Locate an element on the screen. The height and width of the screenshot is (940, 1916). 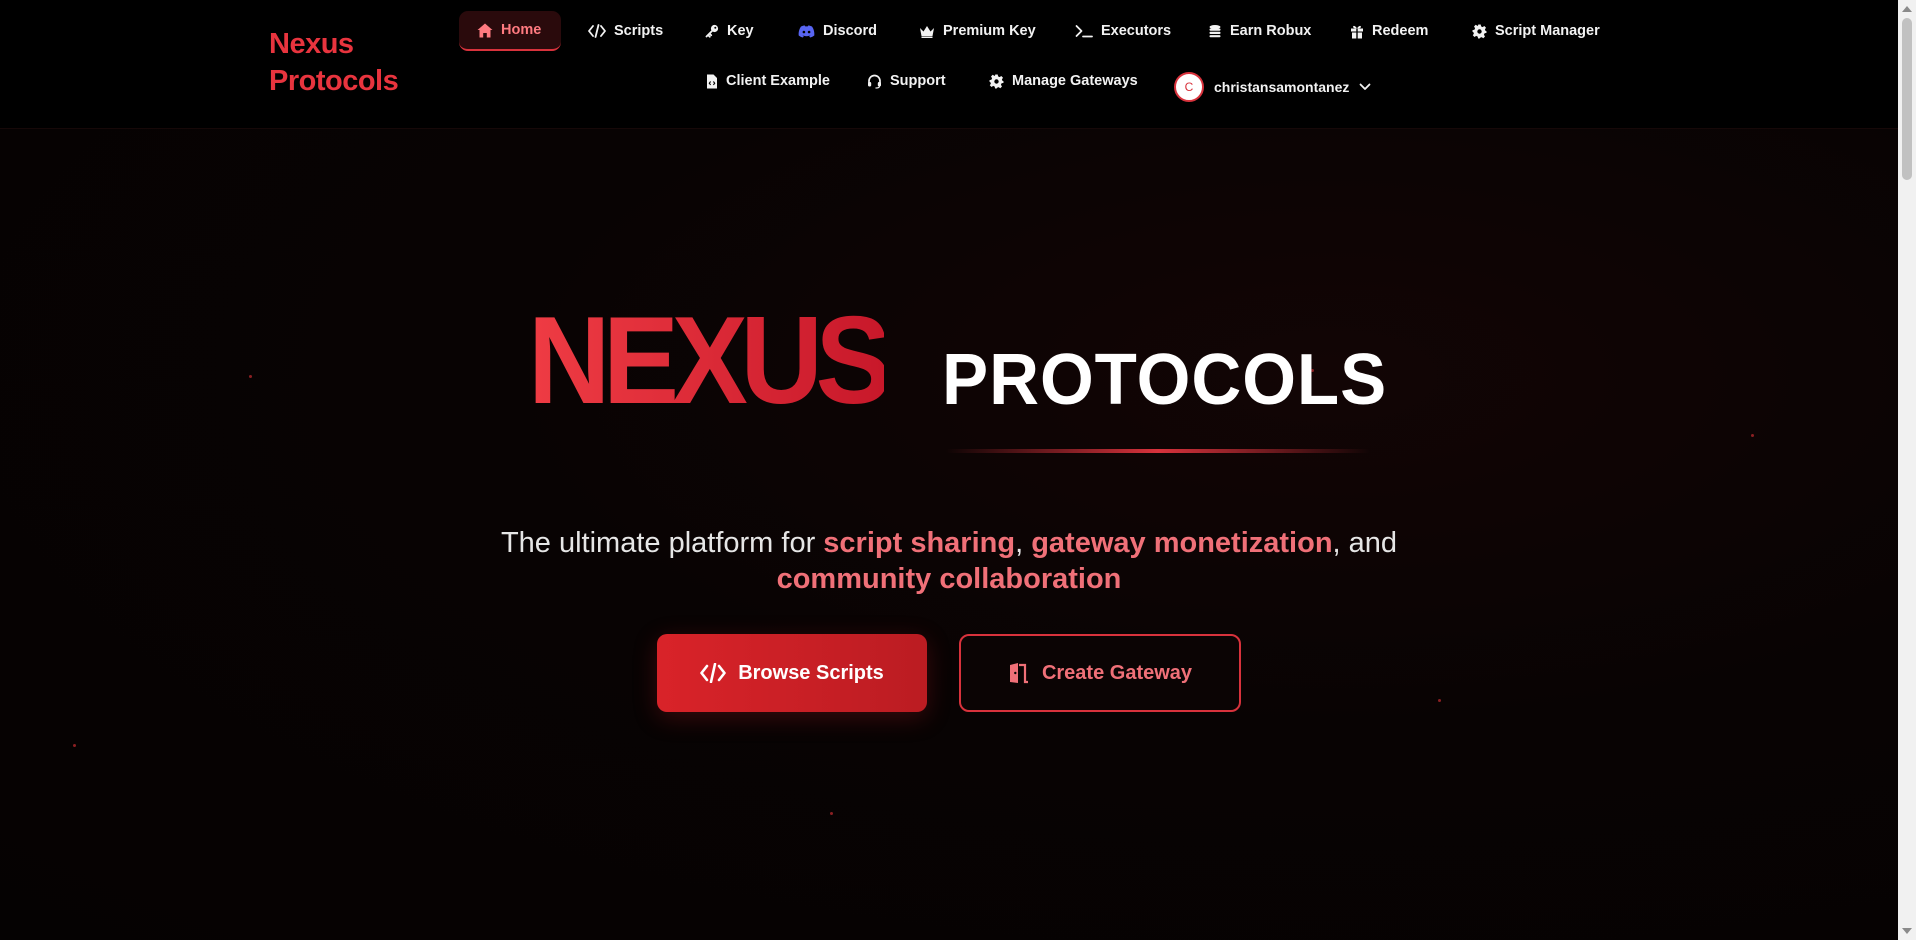
tagline-highlight: script sharing is located at coordinates (919, 543).